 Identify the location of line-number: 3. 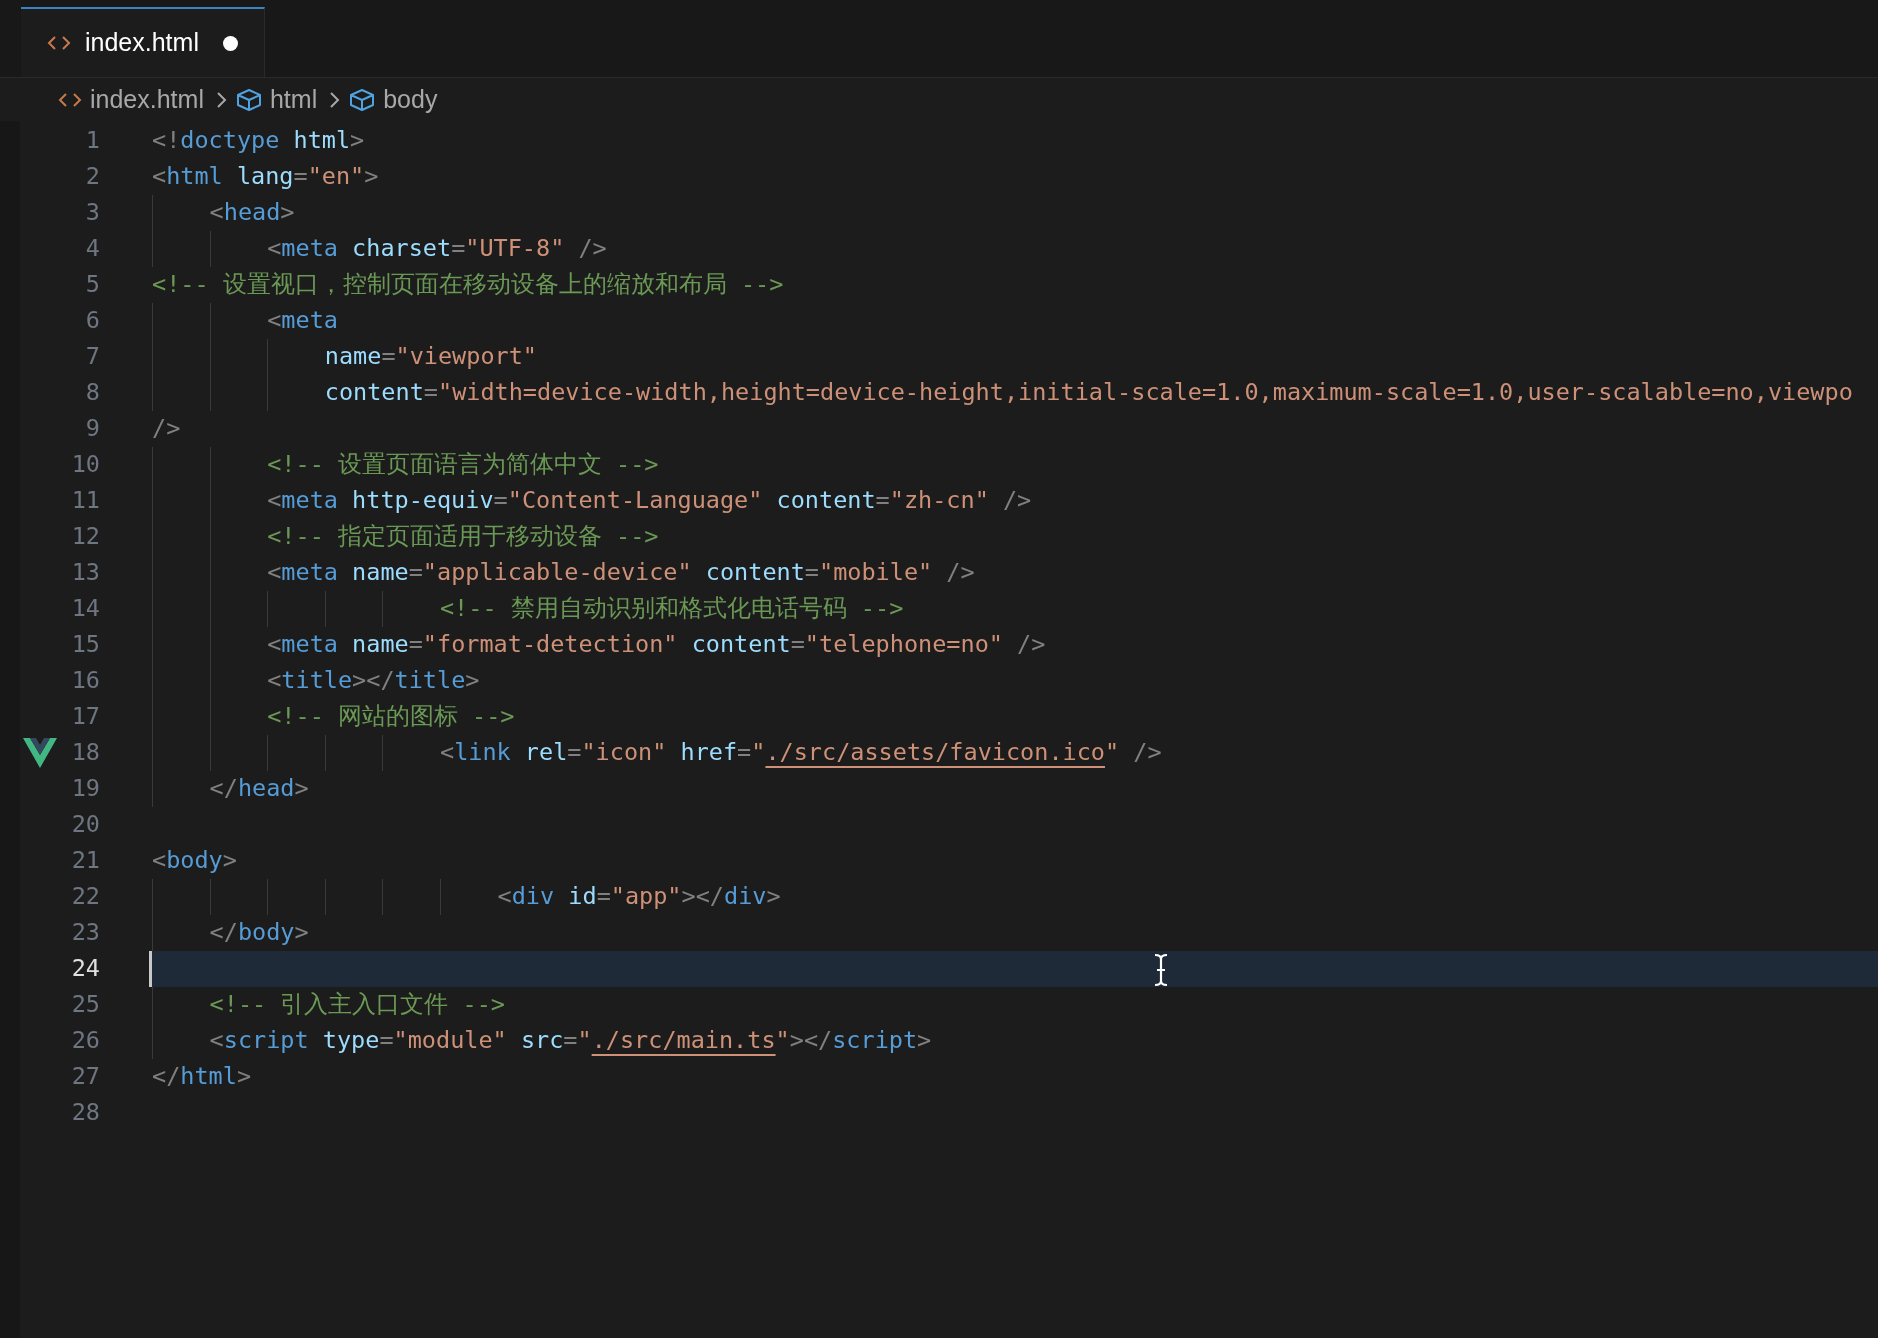
(92, 213).